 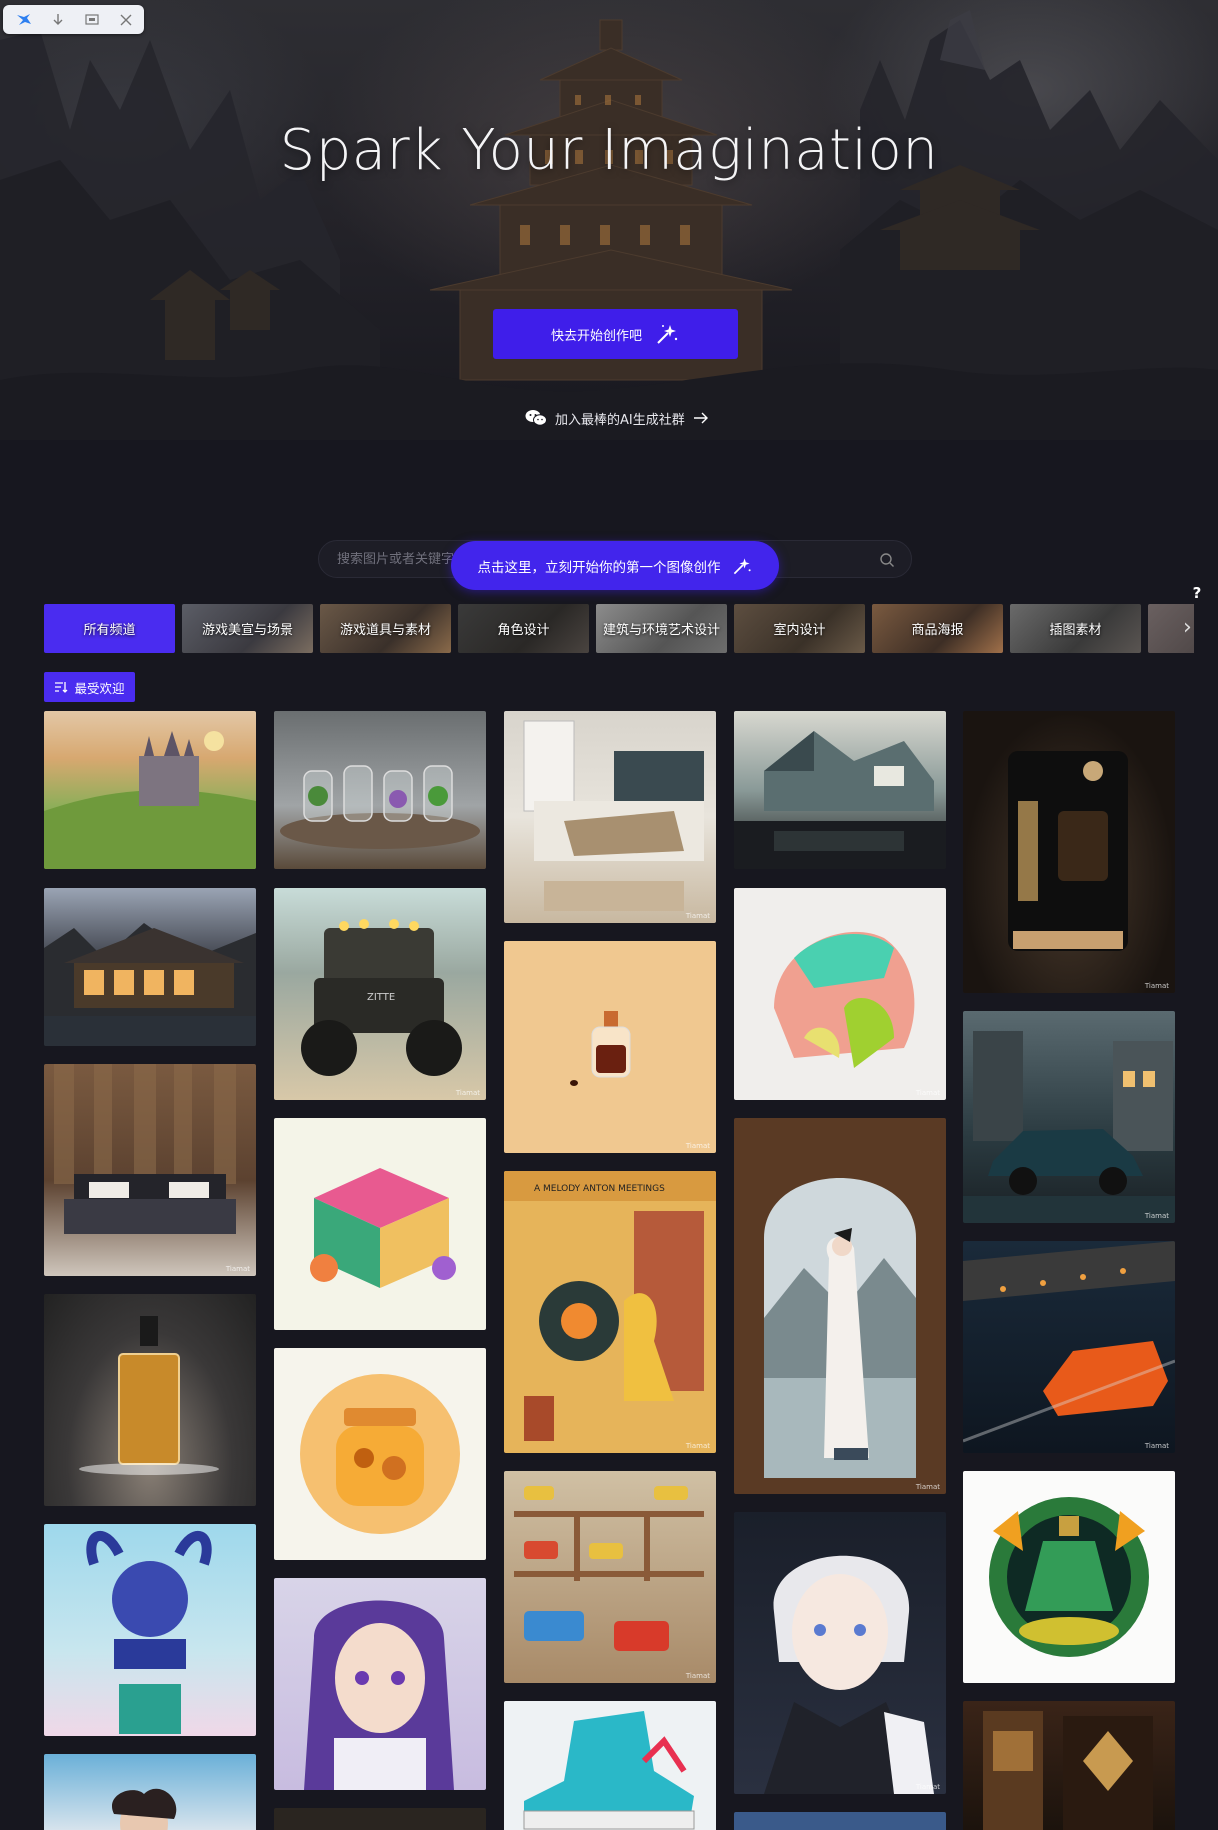 I want to click on gallery-card-teal-sneaker, so click(x=610, y=1765).